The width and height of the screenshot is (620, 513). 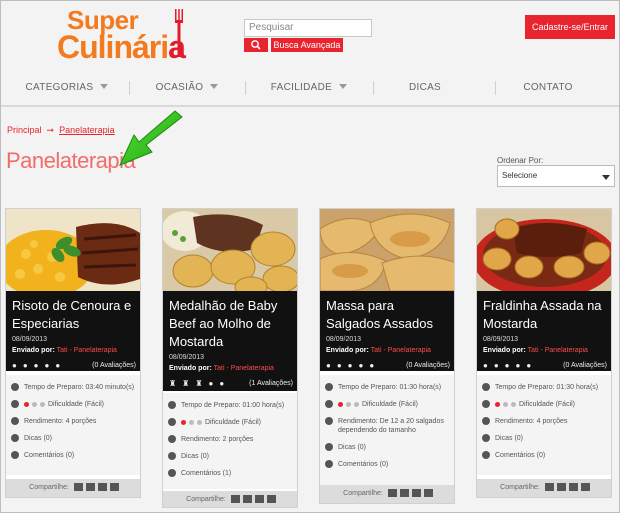 I want to click on nav-item-contato: CONTATO, so click(x=548, y=88).